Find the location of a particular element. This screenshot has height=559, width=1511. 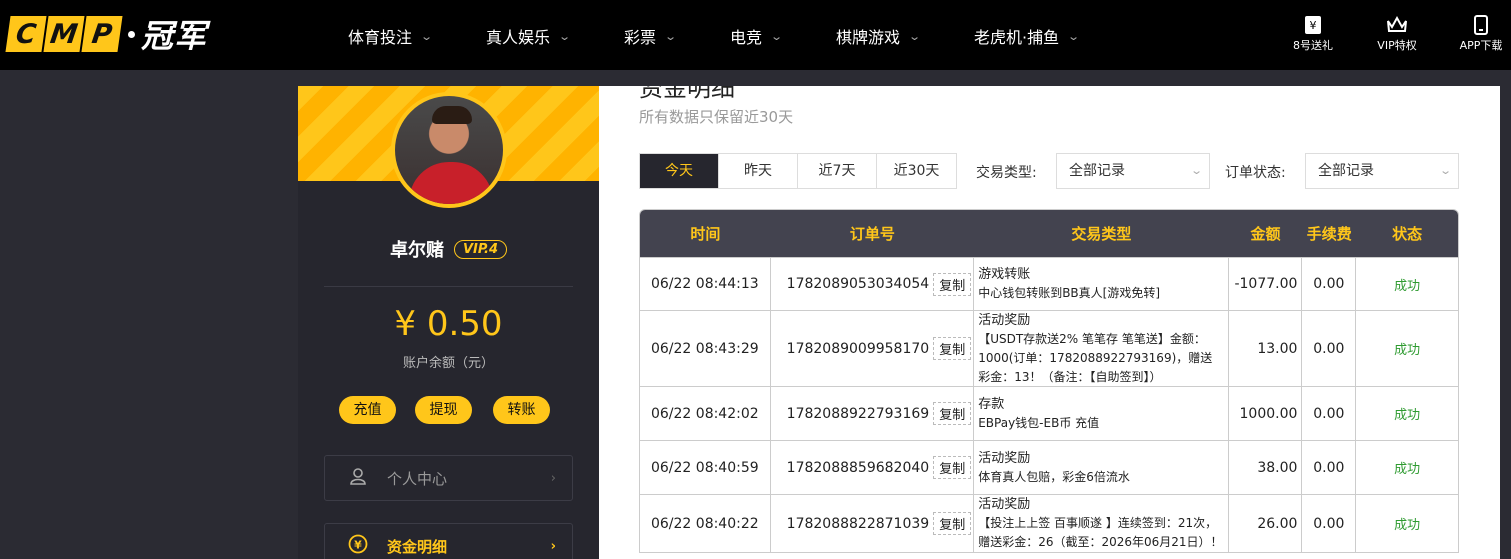

nav-label: 电竞 is located at coordinates (746, 37).